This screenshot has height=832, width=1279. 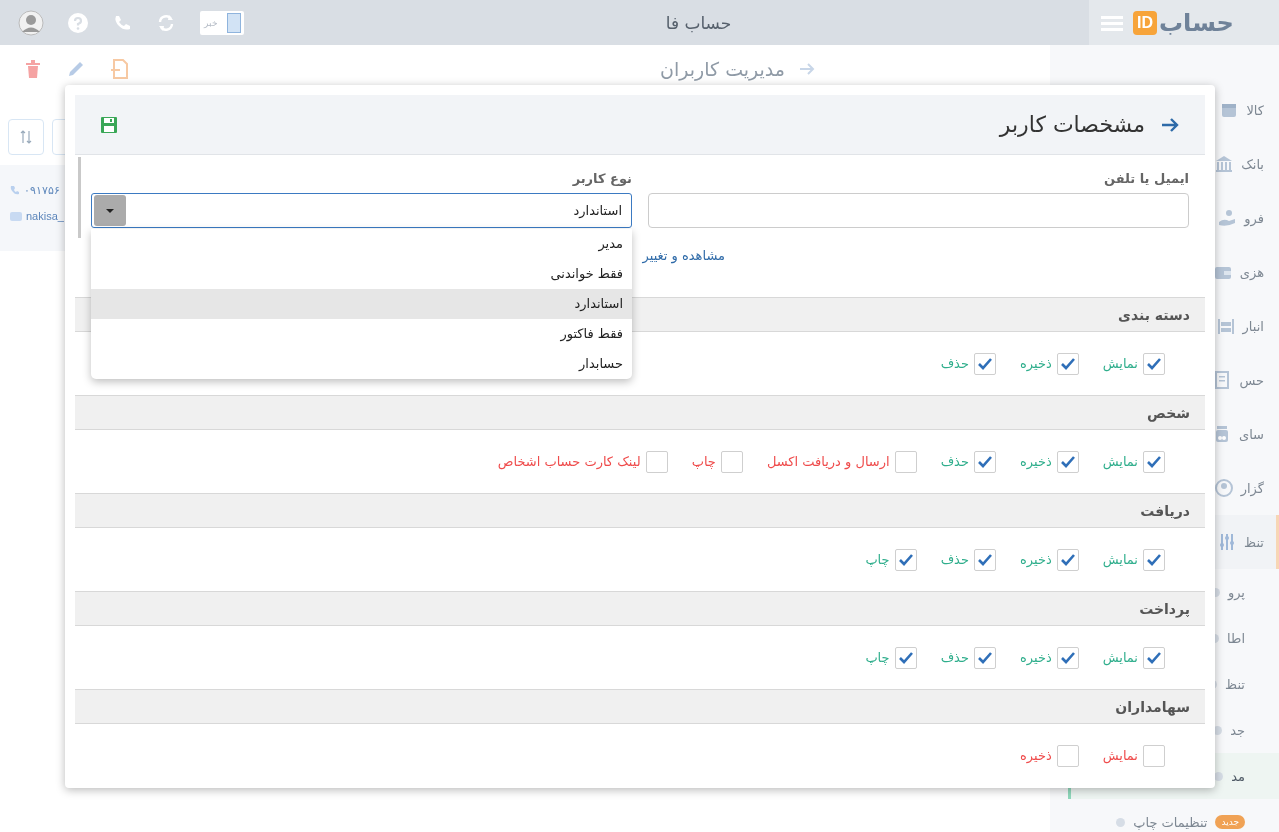 I want to click on section-title: سهامداران, so click(x=1152, y=706).